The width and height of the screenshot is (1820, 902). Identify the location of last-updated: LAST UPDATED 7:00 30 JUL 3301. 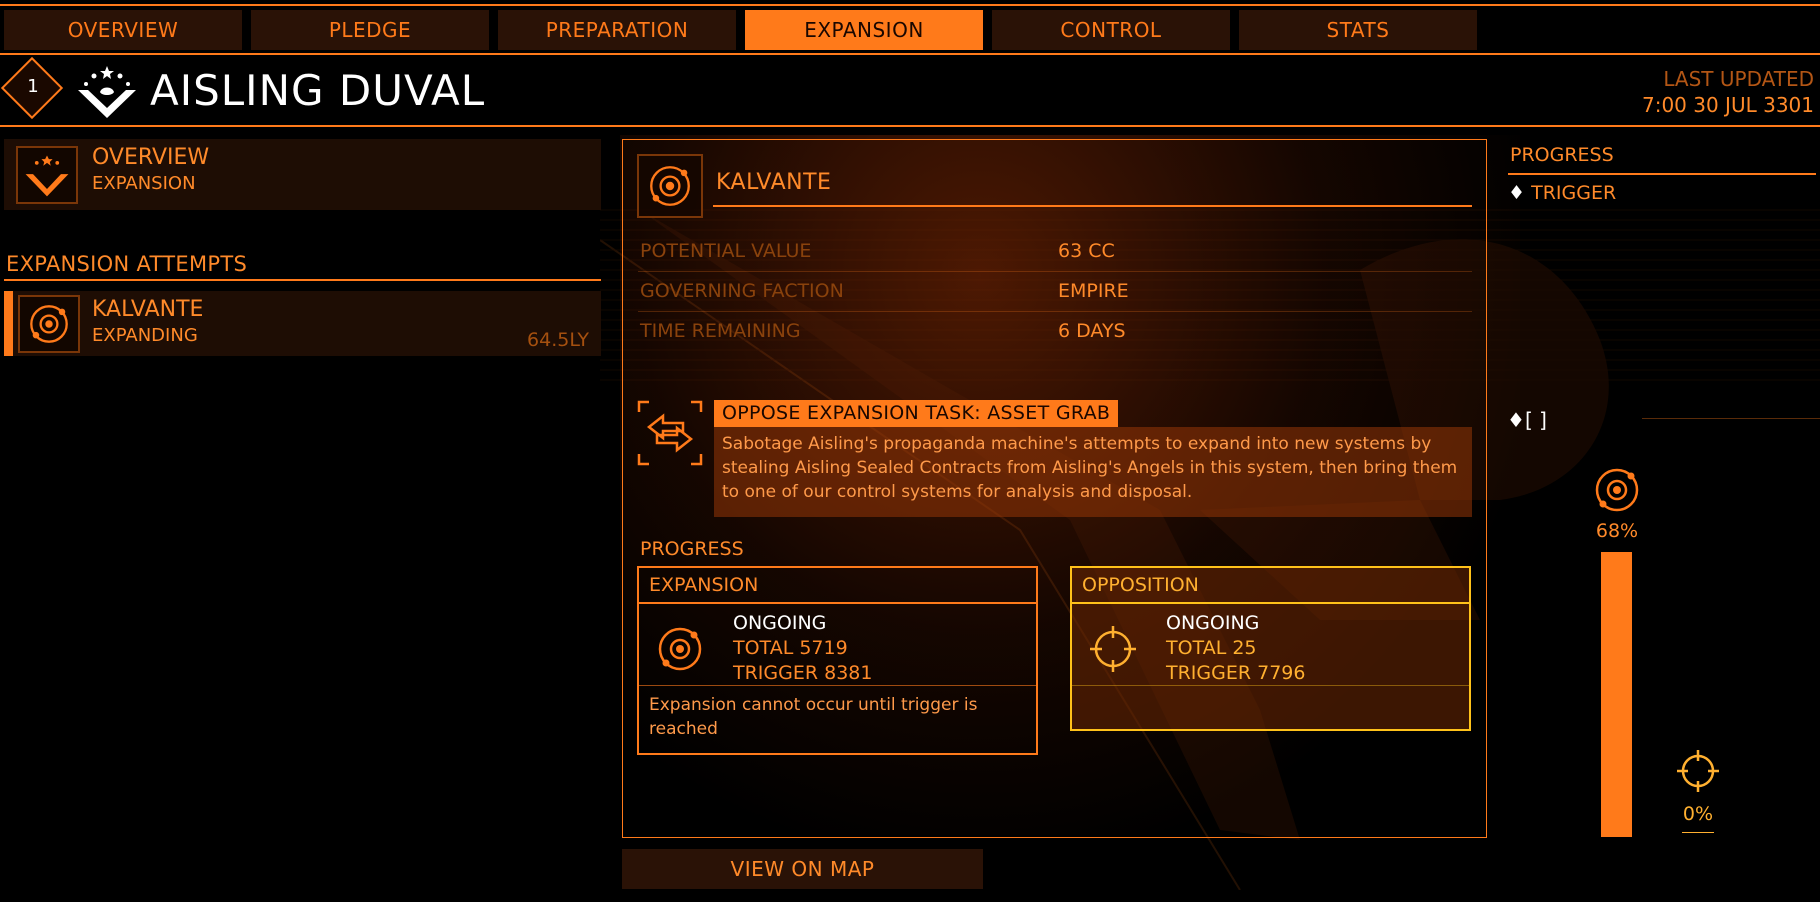
(1728, 92).